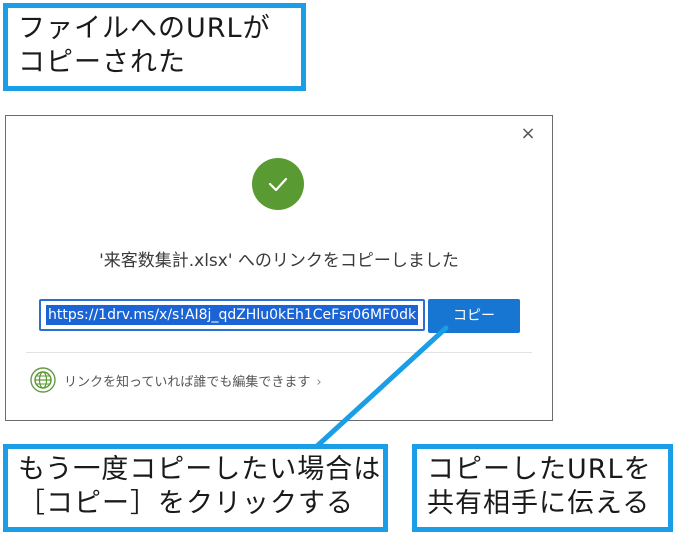 The width and height of the screenshot is (676, 537). I want to click on callout-share-url: コピーしたURLを 共有相手に伝える, so click(542, 488).